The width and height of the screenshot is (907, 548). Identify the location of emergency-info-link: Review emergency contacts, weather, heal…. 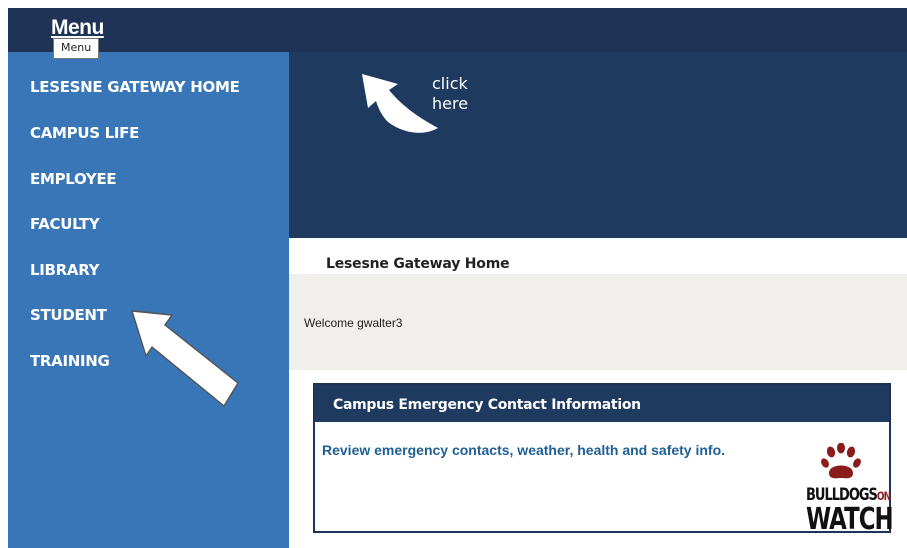
(523, 450).